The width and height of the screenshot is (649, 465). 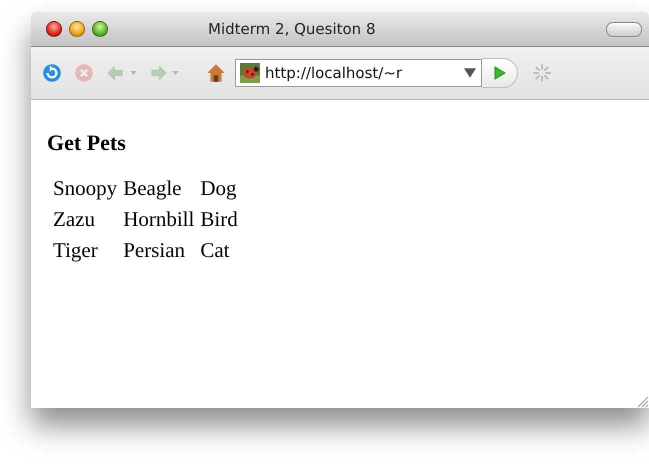 What do you see at coordinates (154, 250) in the screenshot?
I see `table-cell-text: Persian` at bounding box center [154, 250].